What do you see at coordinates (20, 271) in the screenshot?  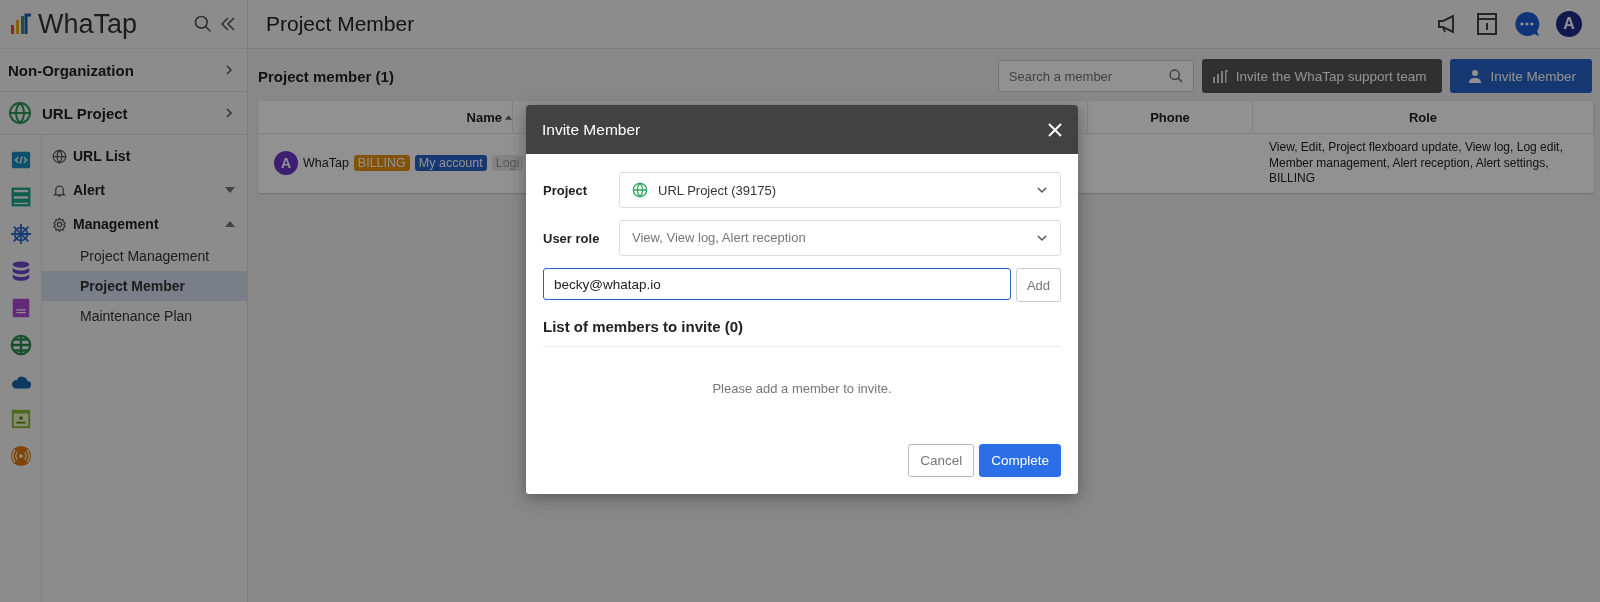 I see `database-icon` at bounding box center [20, 271].